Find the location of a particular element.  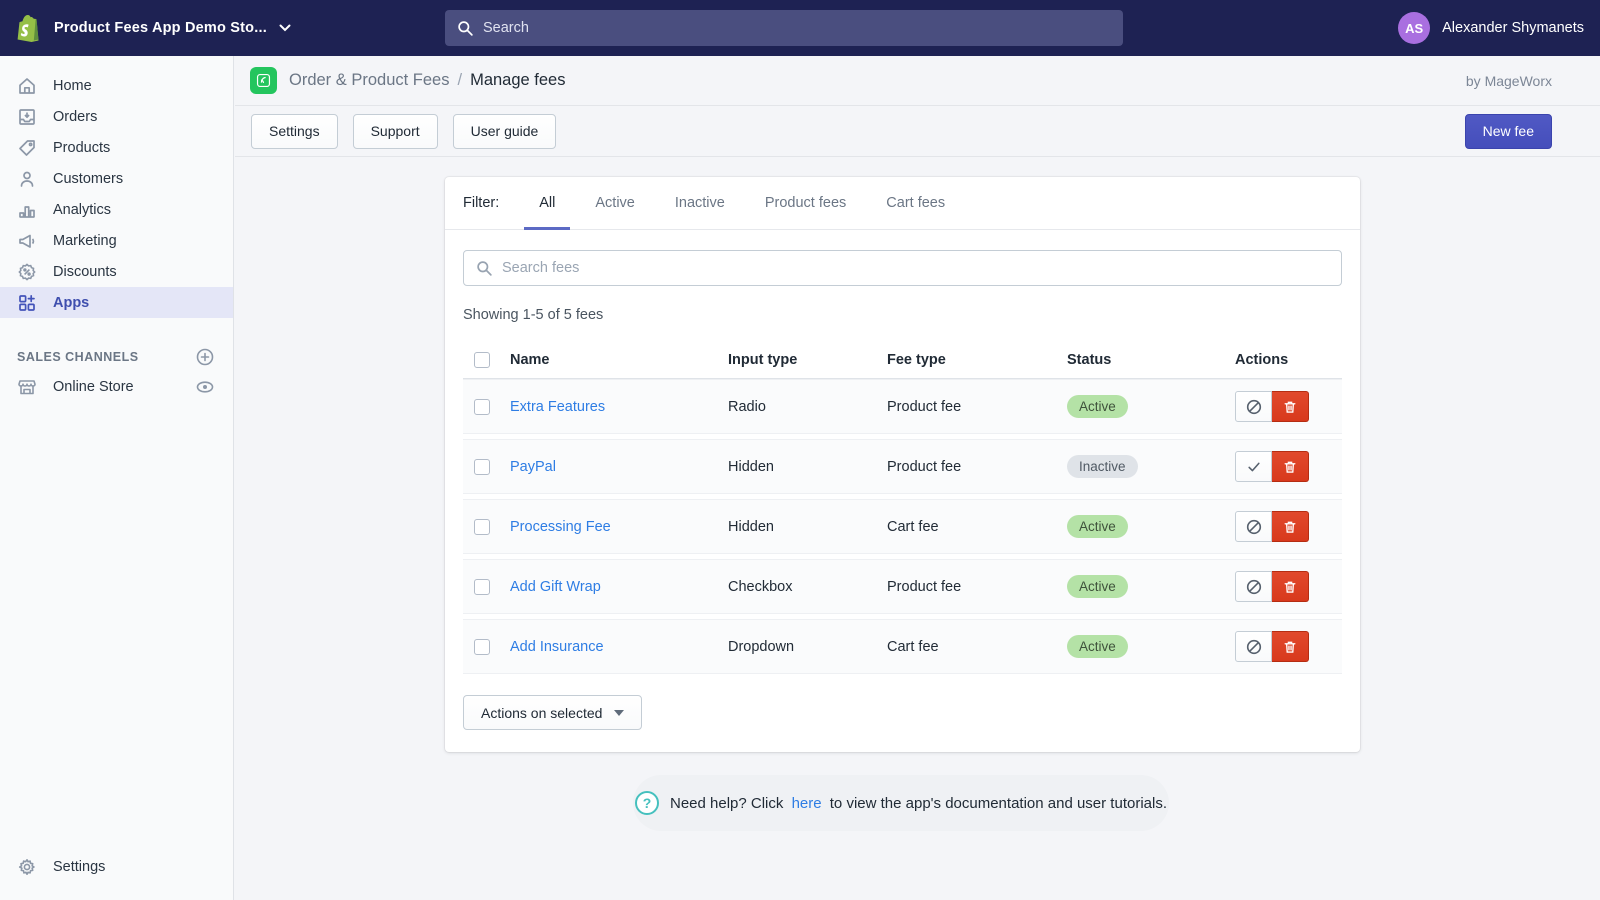

settings-label: Settings is located at coordinates (79, 866).